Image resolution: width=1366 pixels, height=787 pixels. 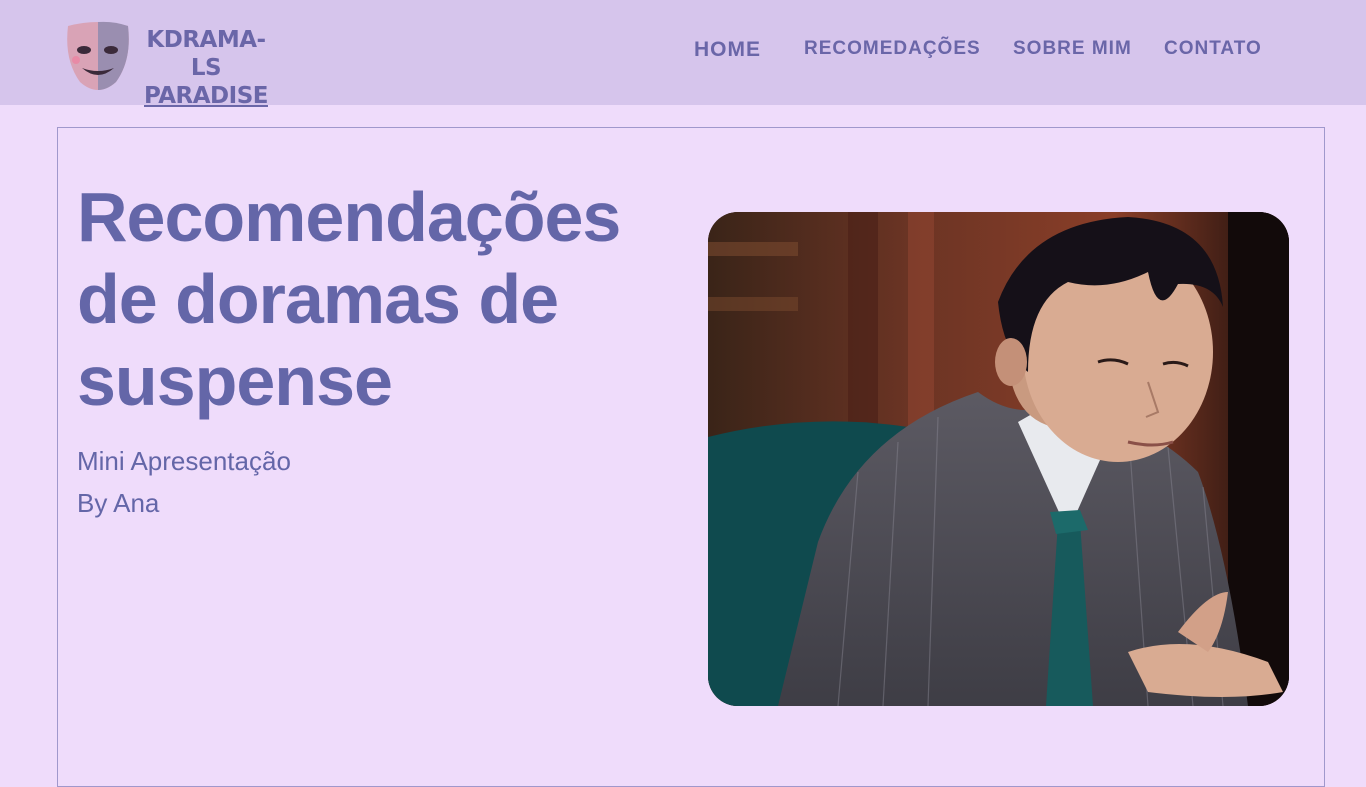 I want to click on nav-contact: CONTATO, so click(x=1213, y=49).